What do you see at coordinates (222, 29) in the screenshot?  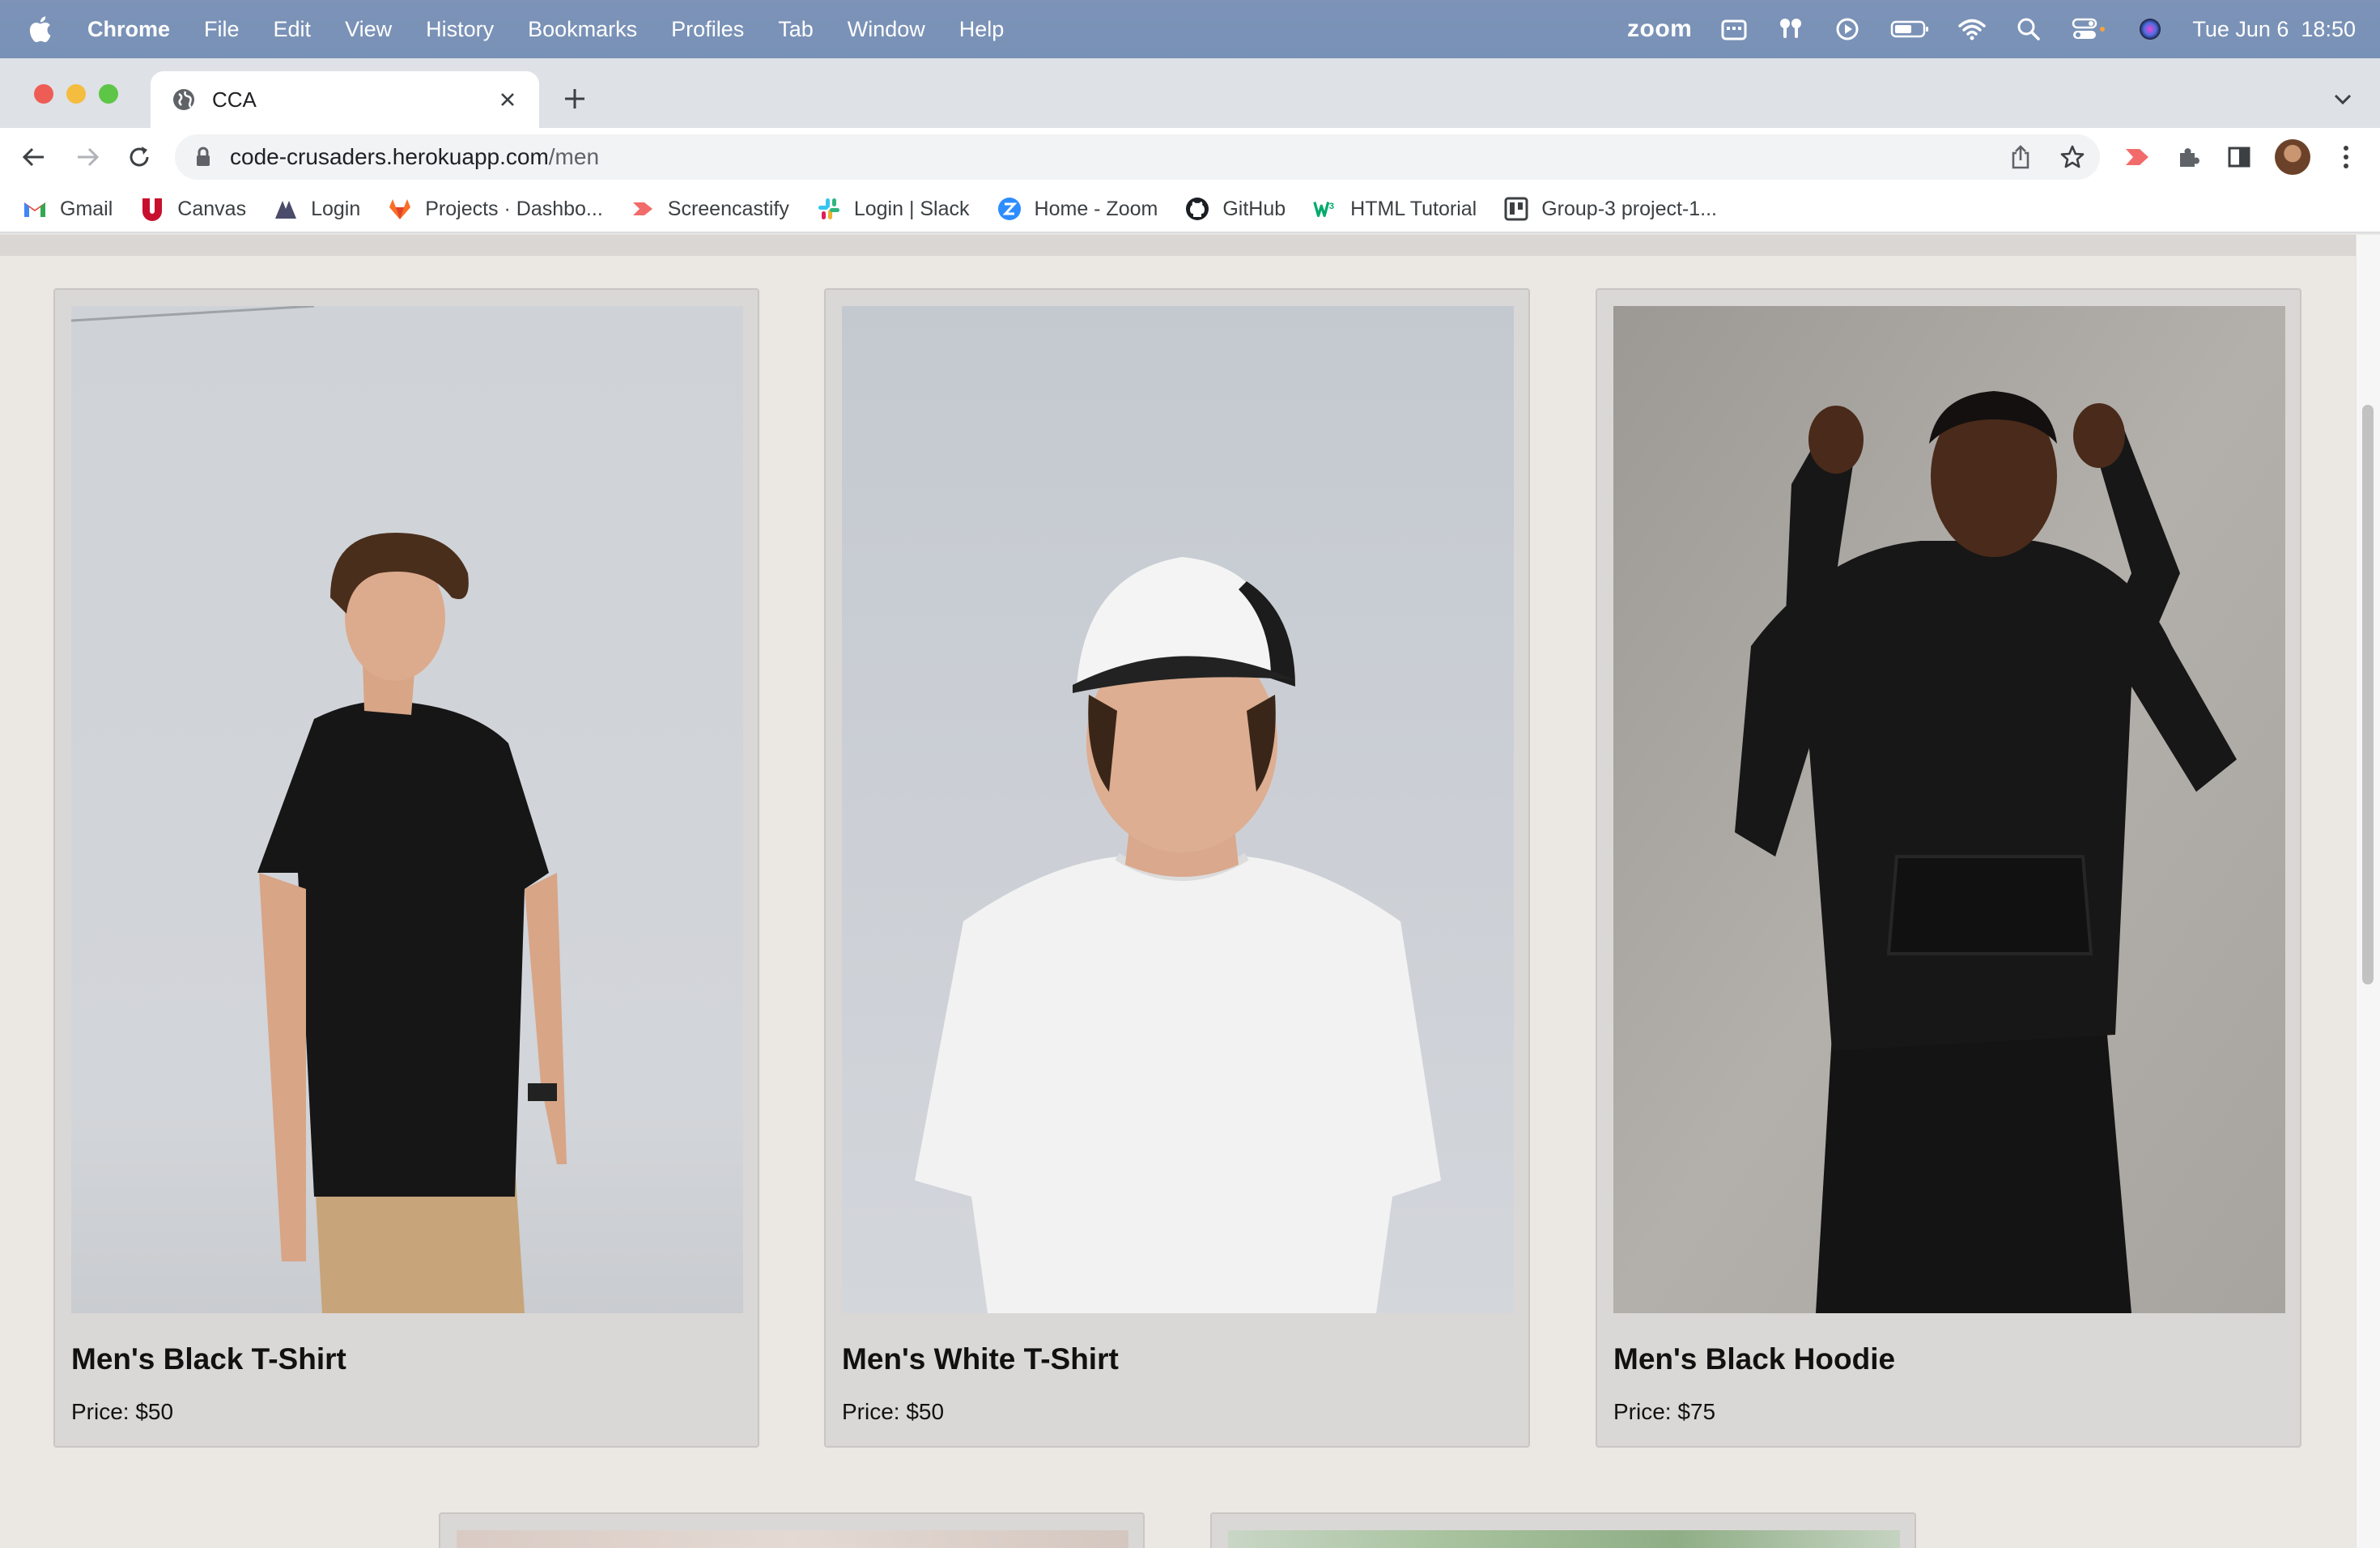 I see `menu-file: File` at bounding box center [222, 29].